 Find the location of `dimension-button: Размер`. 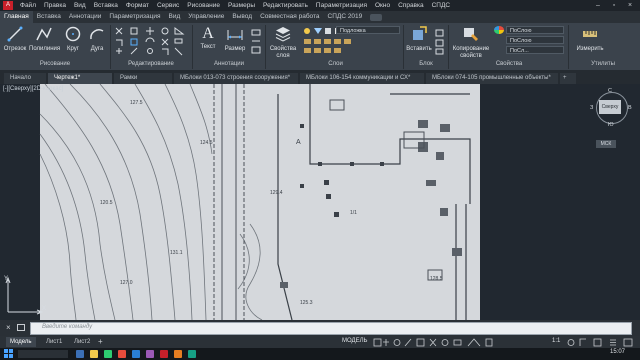

dimension-button: Размер is located at coordinates (235, 38).